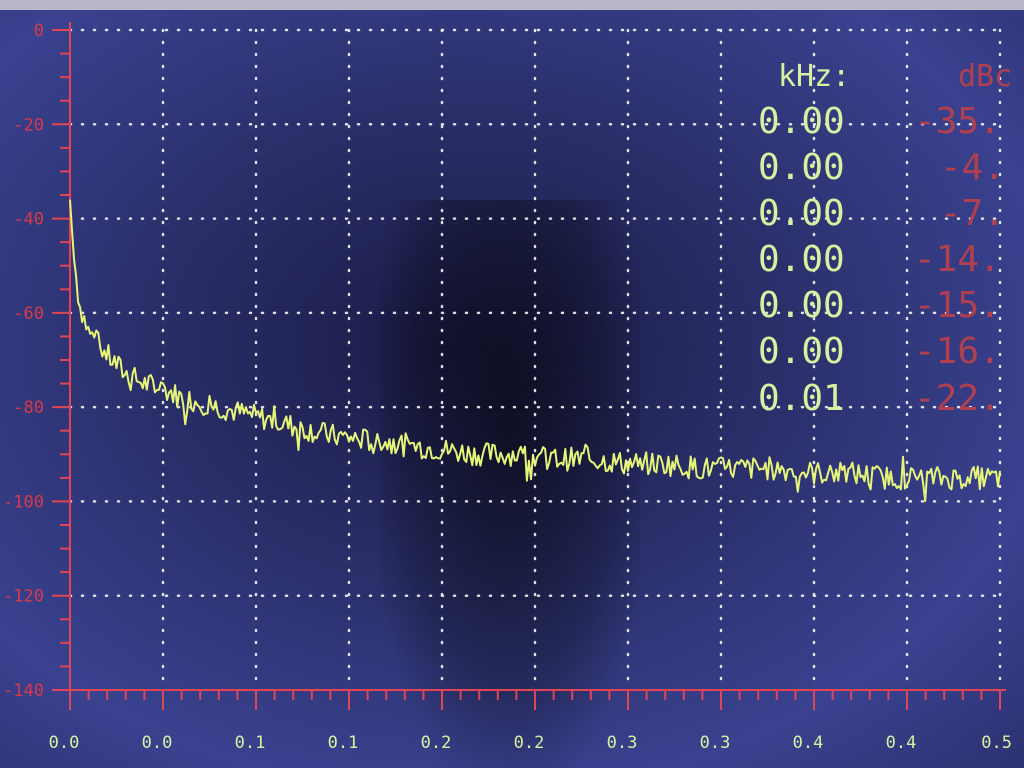  I want to click on x-tick-label: 0.5, so click(996, 743).